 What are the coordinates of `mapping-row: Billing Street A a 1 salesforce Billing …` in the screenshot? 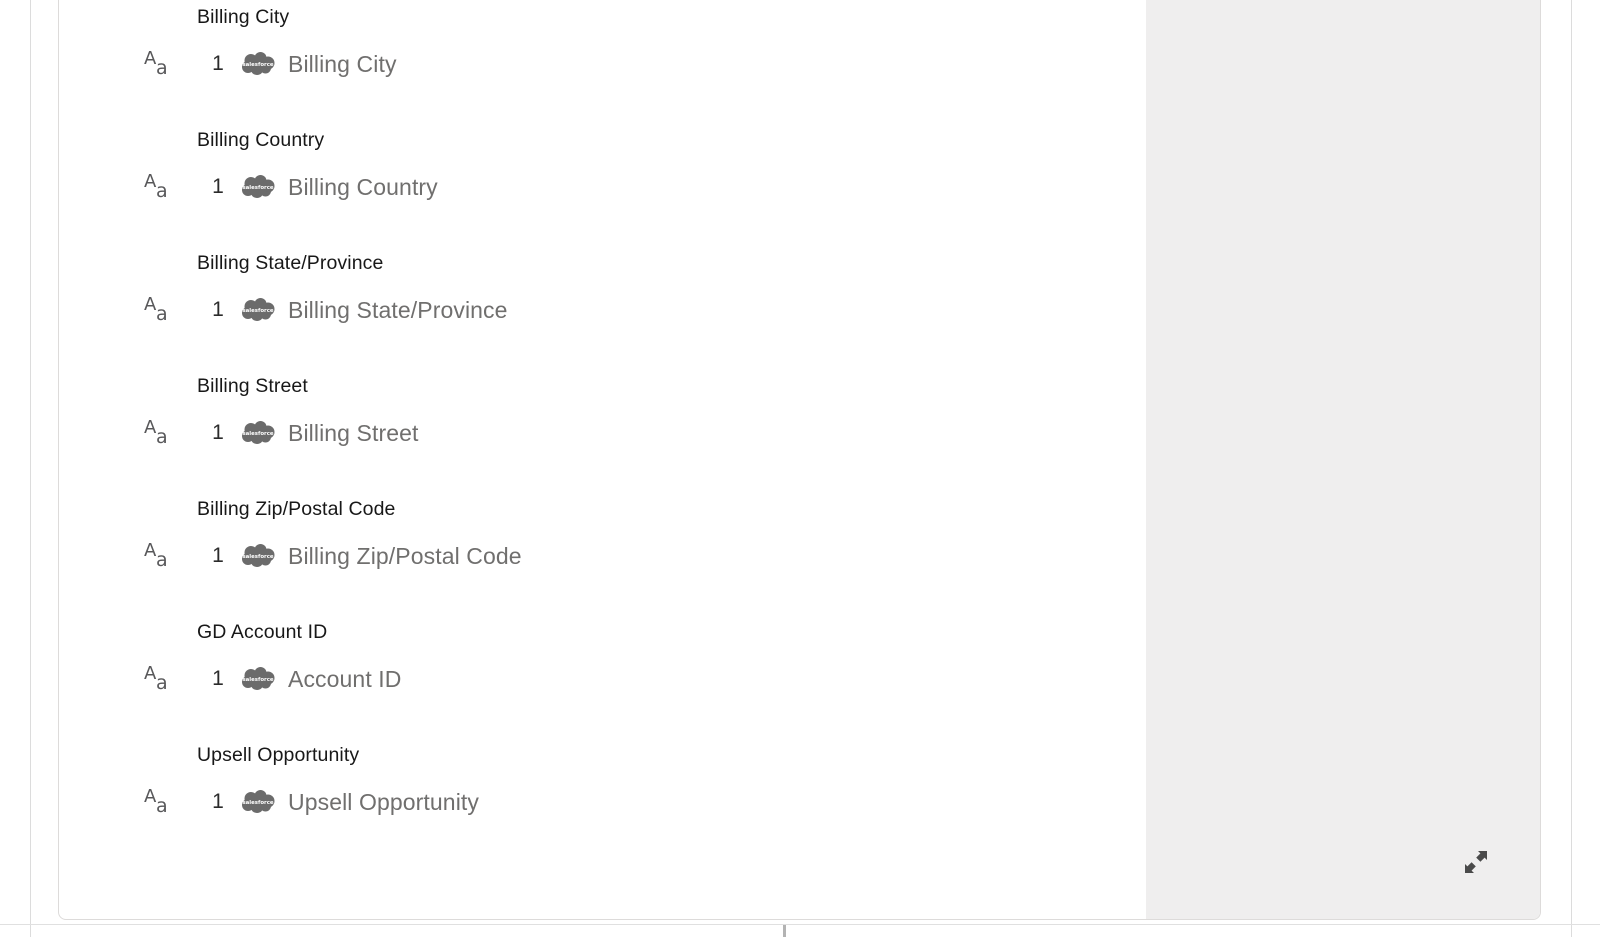 It's located at (603, 431).